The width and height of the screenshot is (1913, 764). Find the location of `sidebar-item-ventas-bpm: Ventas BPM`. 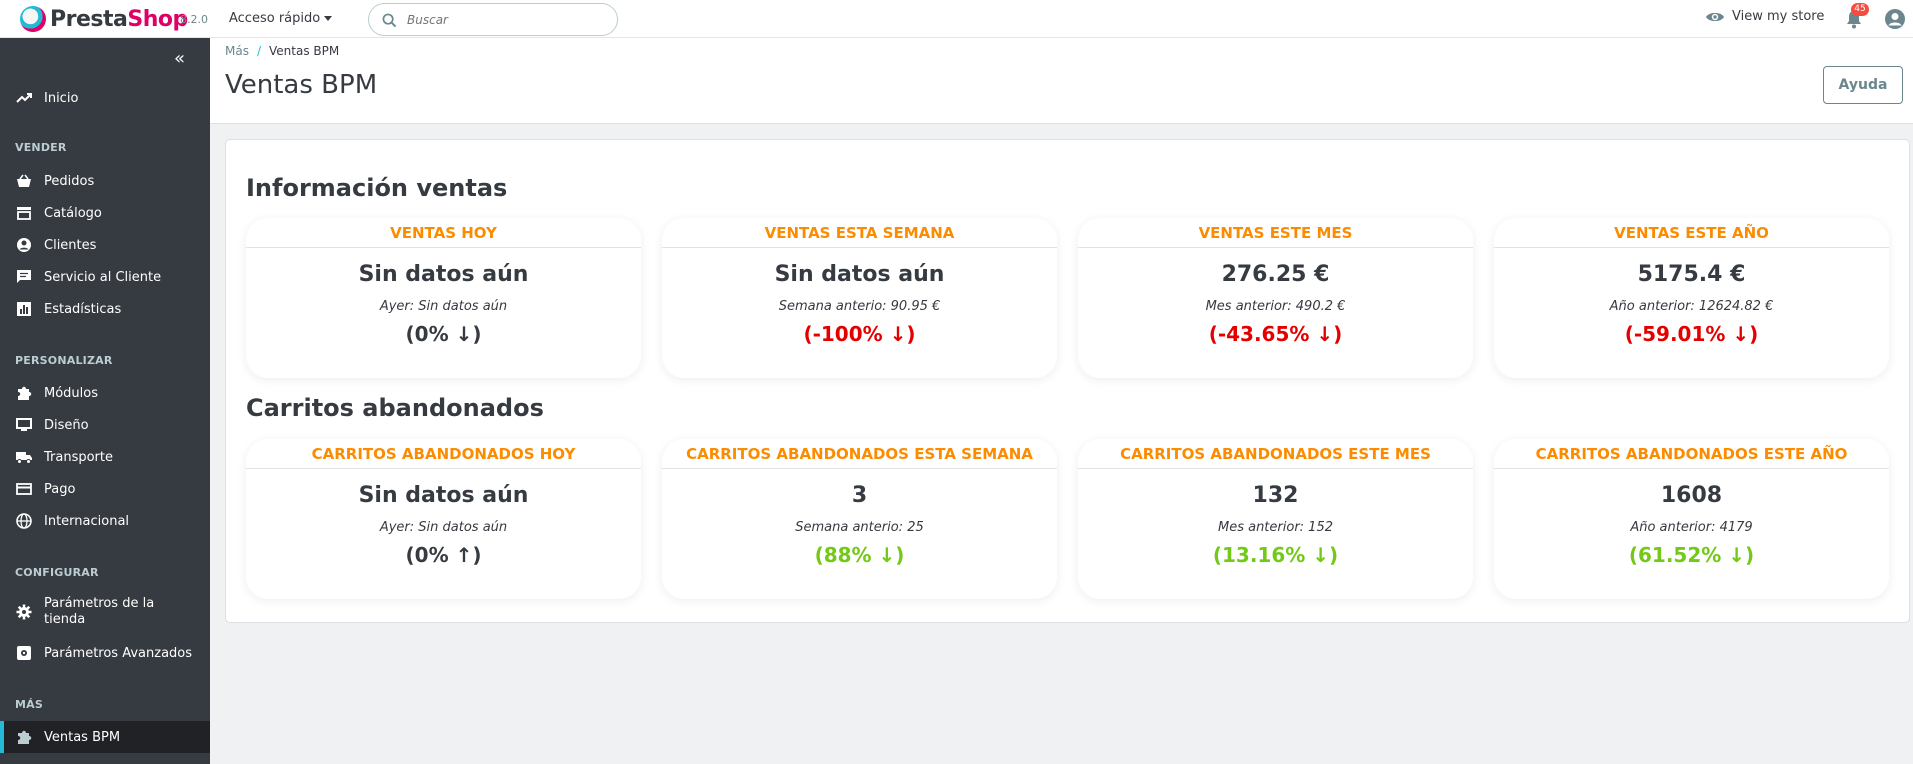

sidebar-item-ventas-bpm: Ventas BPM is located at coordinates (105, 737).